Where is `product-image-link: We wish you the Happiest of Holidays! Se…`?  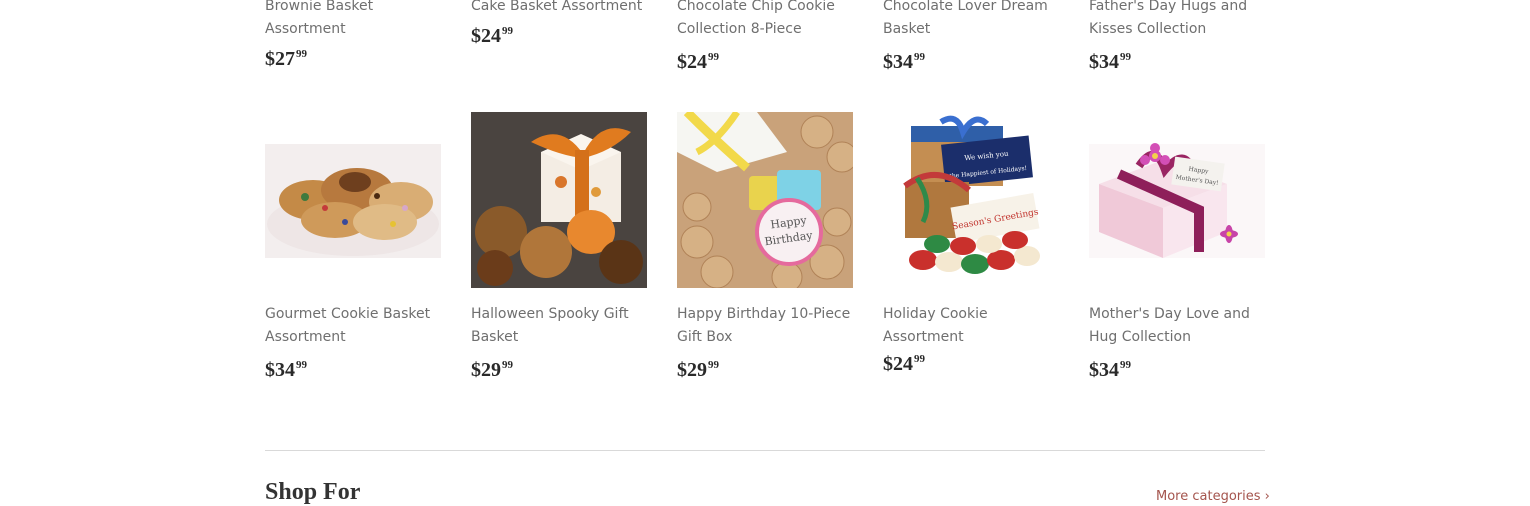 product-image-link: We wish you the Happiest of Holidays! Se… is located at coordinates (971, 200).